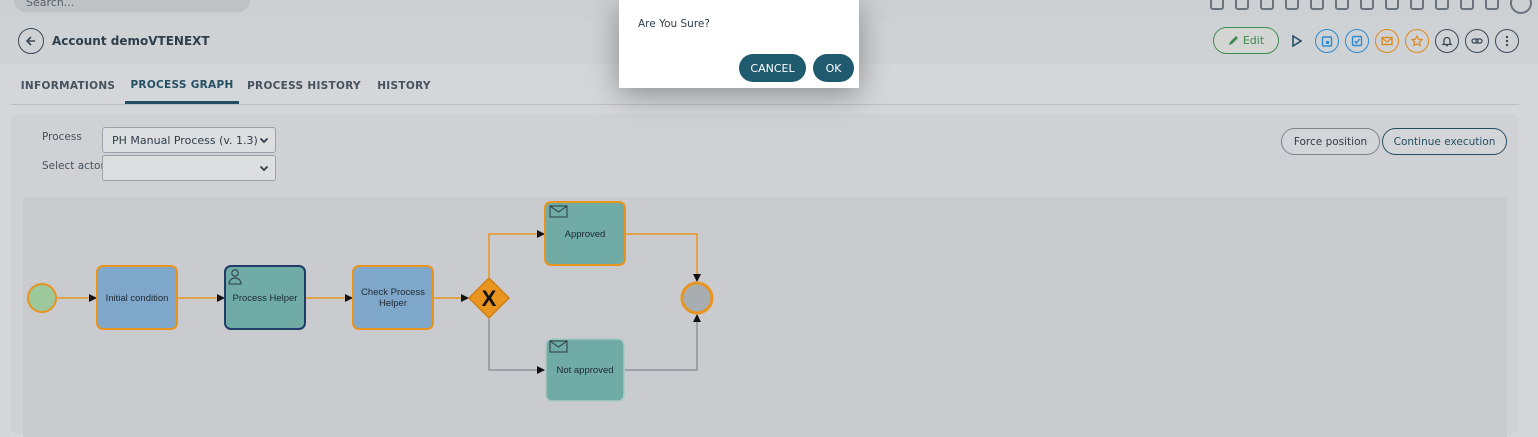 Image resolution: width=1538 pixels, height=437 pixels. Describe the element at coordinates (1233, 40) in the screenshot. I see `pencil-icon` at that location.